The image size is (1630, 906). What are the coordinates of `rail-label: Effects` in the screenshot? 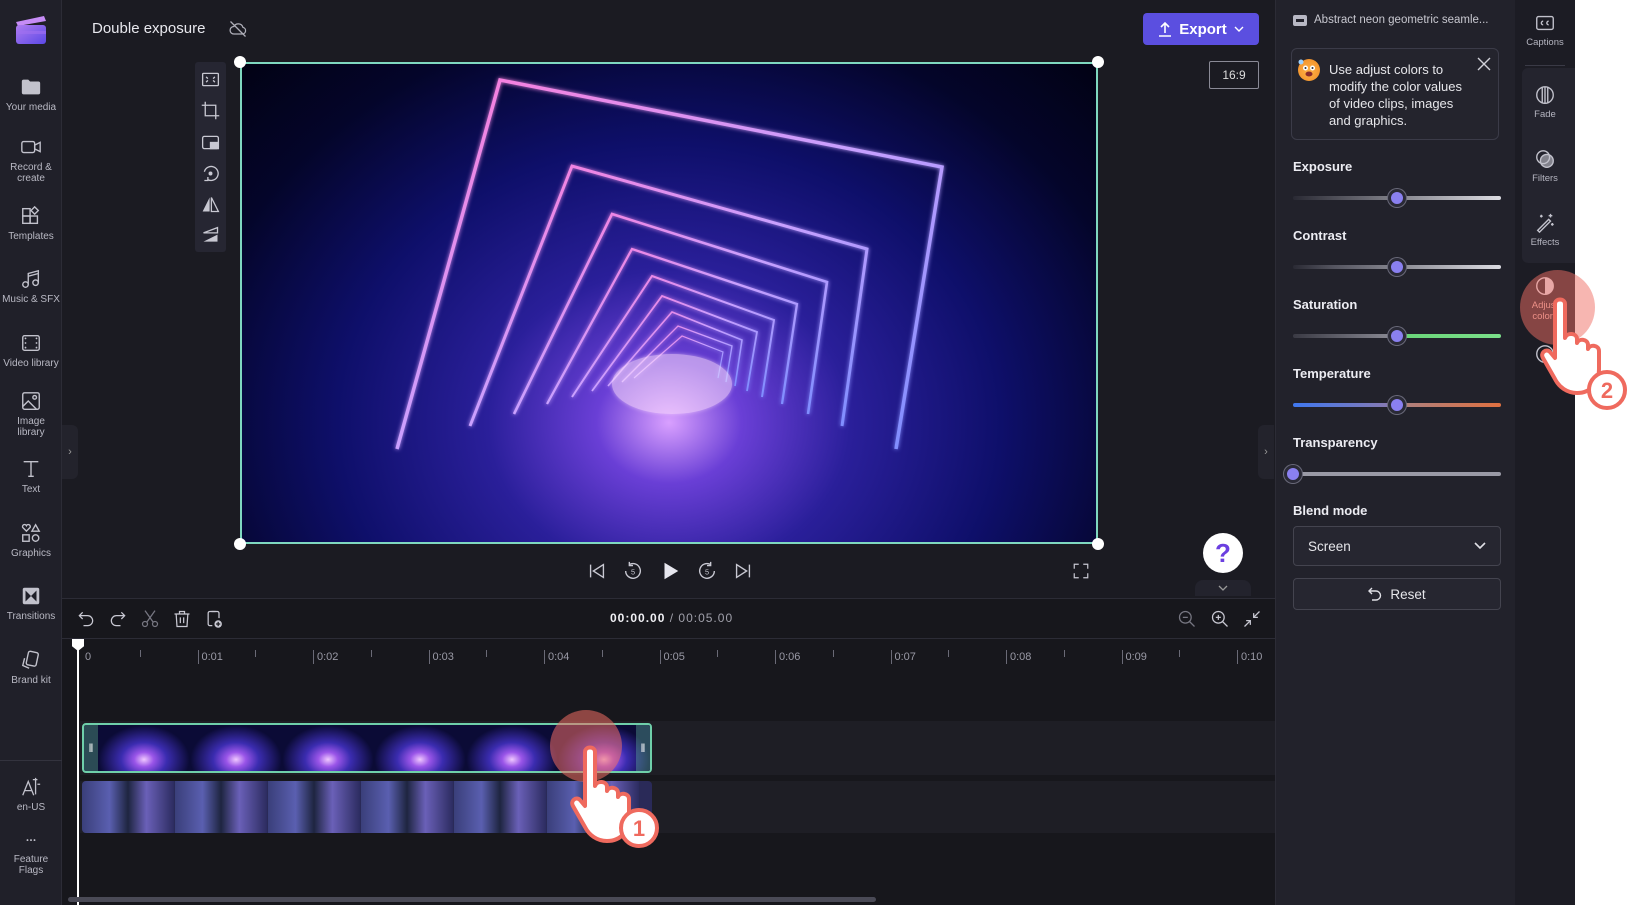 It's located at (1545, 242).